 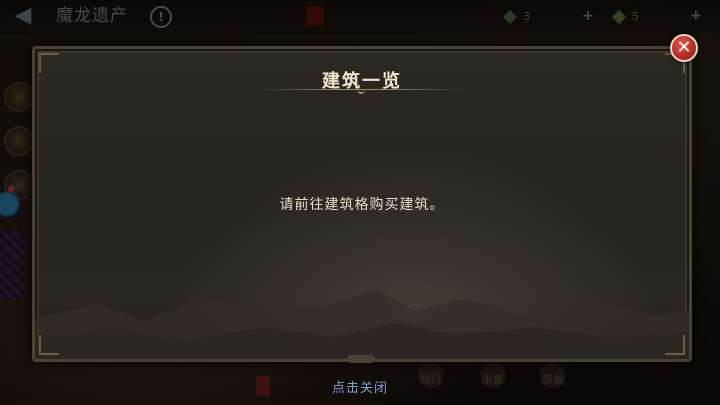 What do you see at coordinates (361, 359) in the screenshot?
I see `bottom-ornament` at bounding box center [361, 359].